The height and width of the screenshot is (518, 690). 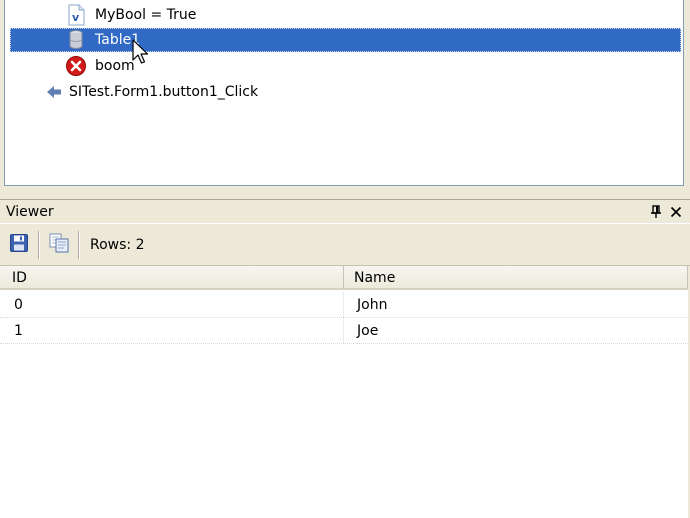 What do you see at coordinates (54, 92) in the screenshot?
I see `arrow-left-icon` at bounding box center [54, 92].